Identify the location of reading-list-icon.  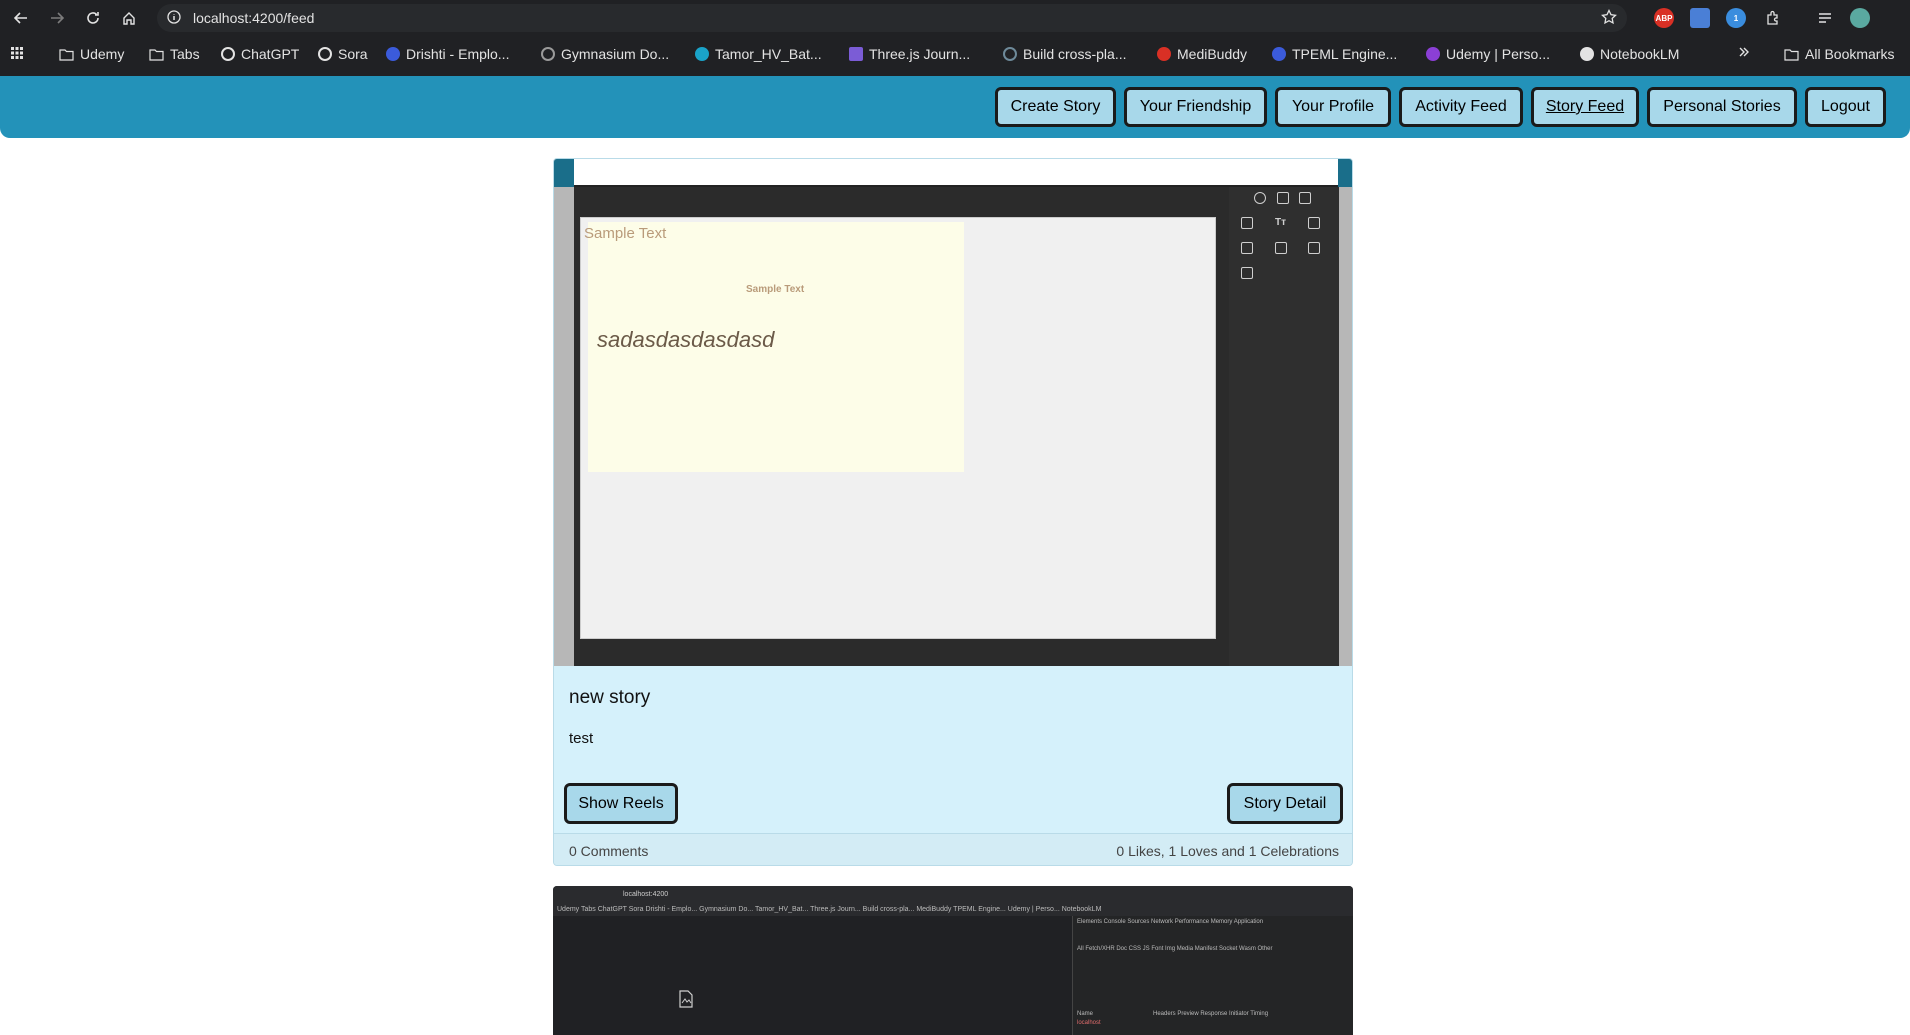
(1825, 18).